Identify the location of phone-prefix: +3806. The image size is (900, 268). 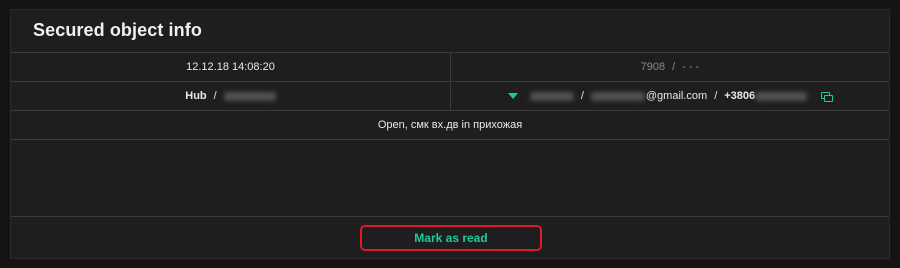
(740, 96).